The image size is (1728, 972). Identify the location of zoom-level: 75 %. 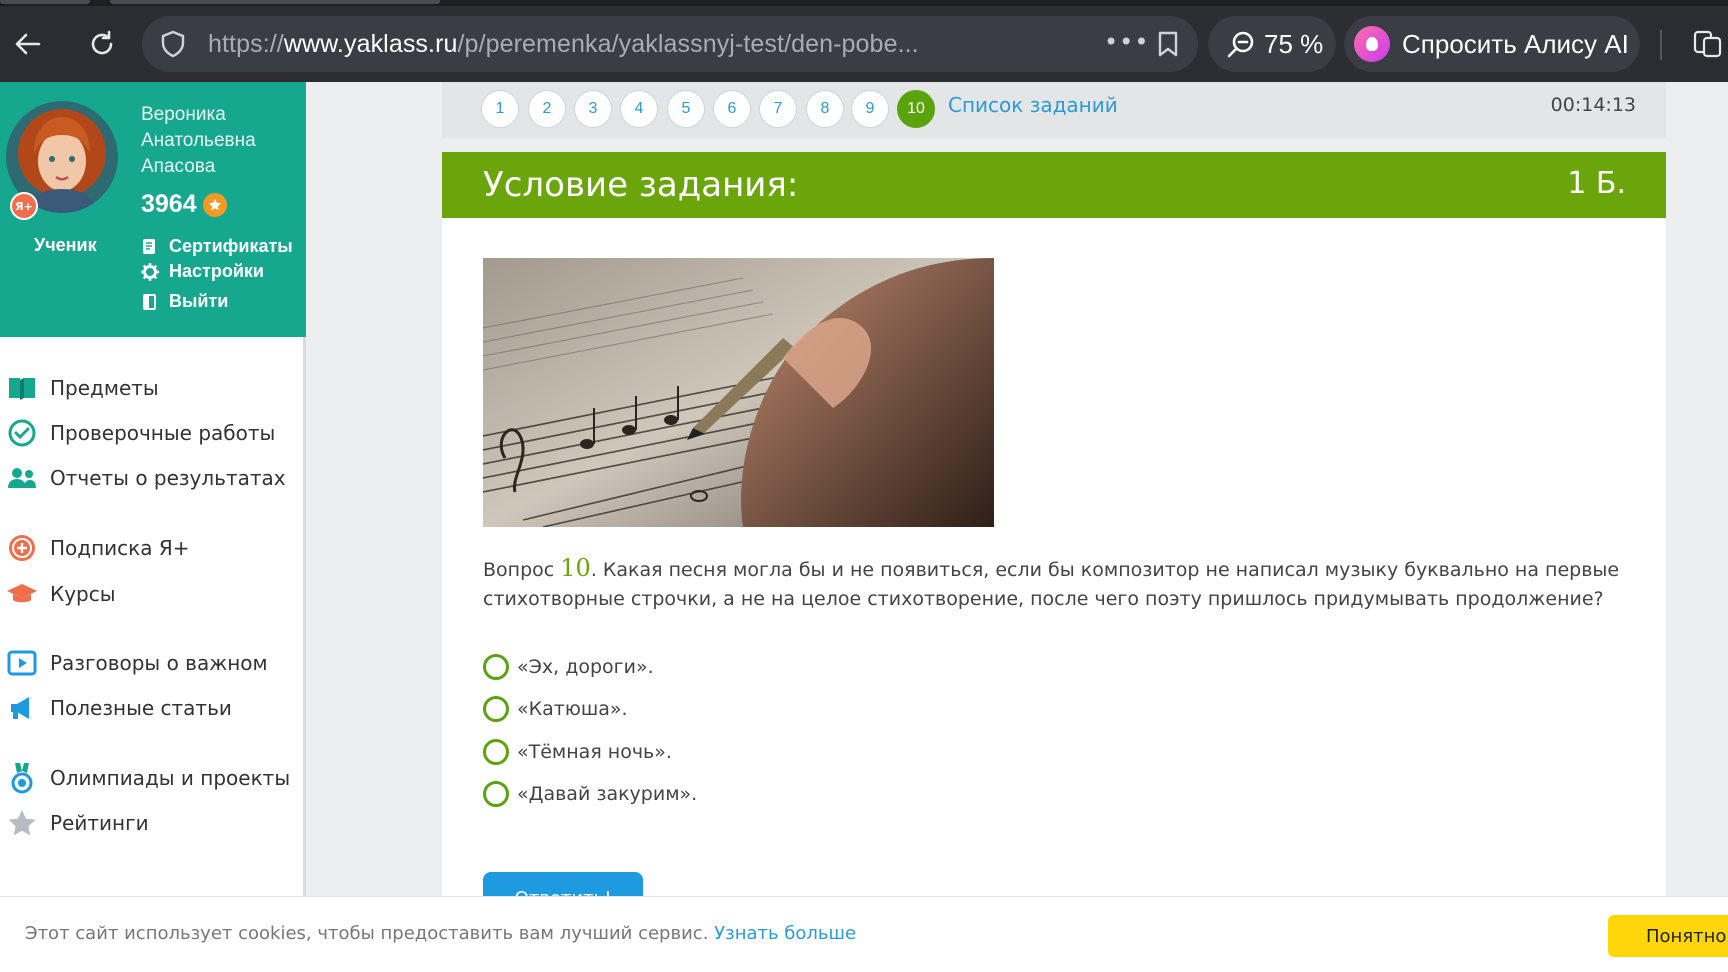
(1294, 43).